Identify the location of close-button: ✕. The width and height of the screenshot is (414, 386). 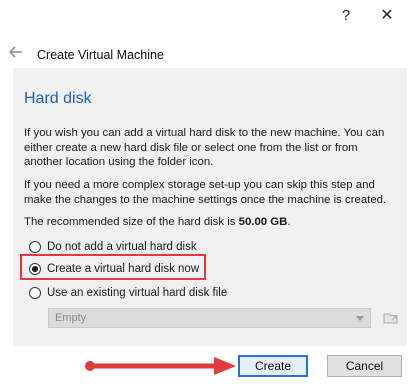
(387, 16).